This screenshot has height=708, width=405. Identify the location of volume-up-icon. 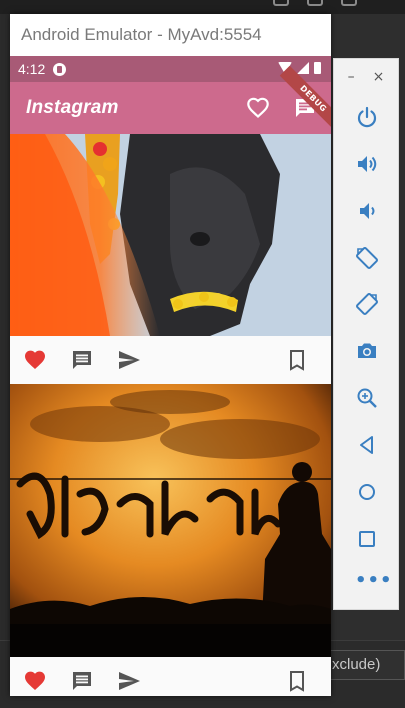
(367, 164).